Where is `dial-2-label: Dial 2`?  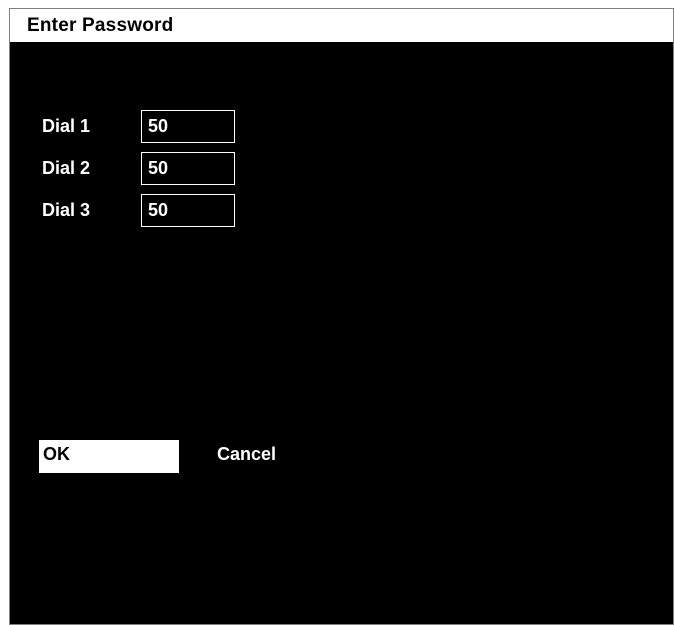
dial-2-label: Dial 2 is located at coordinates (66, 168).